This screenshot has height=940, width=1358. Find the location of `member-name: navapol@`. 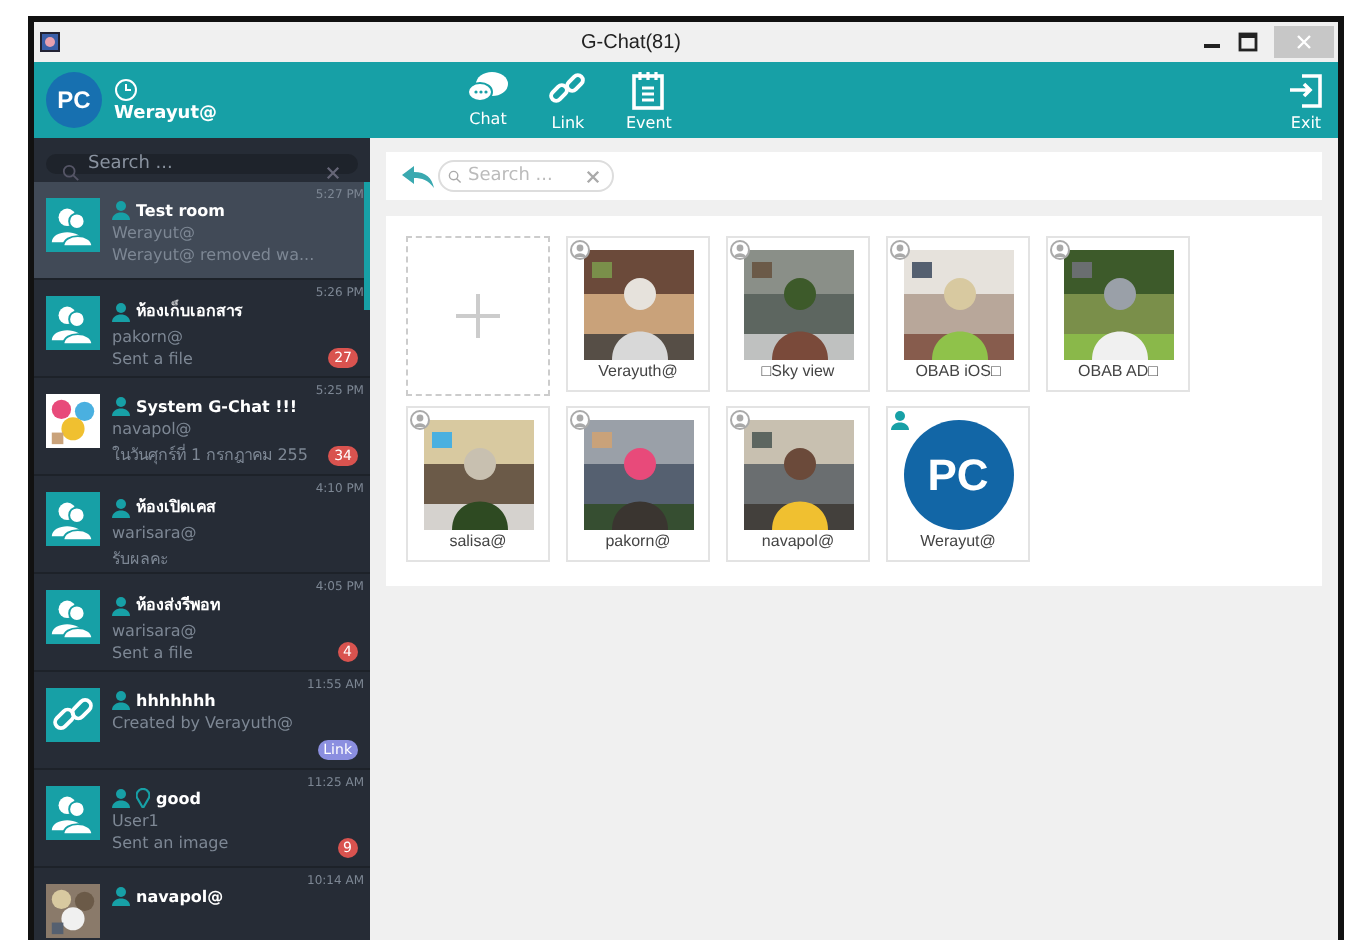

member-name: navapol@ is located at coordinates (798, 541).